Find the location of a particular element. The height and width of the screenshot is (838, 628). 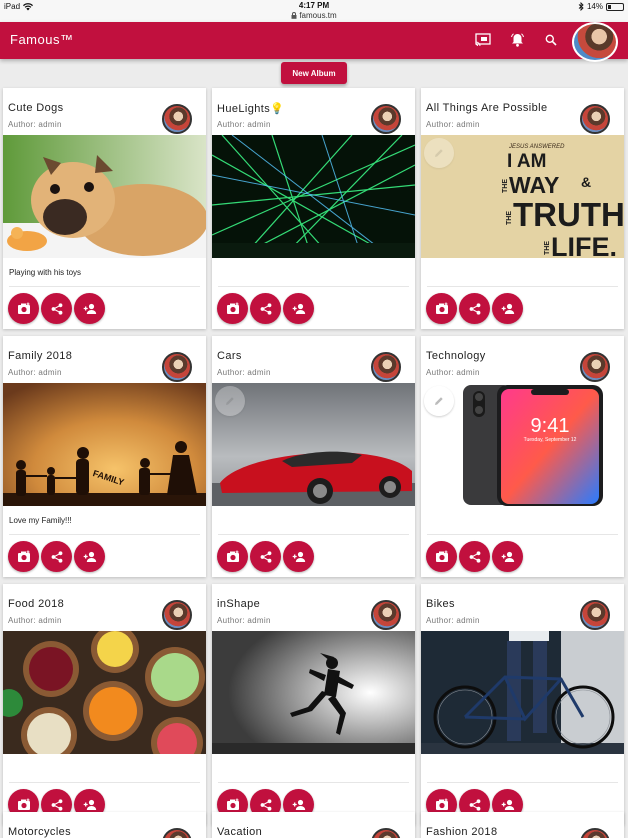

poster-the-2: THE is located at coordinates (509, 218).